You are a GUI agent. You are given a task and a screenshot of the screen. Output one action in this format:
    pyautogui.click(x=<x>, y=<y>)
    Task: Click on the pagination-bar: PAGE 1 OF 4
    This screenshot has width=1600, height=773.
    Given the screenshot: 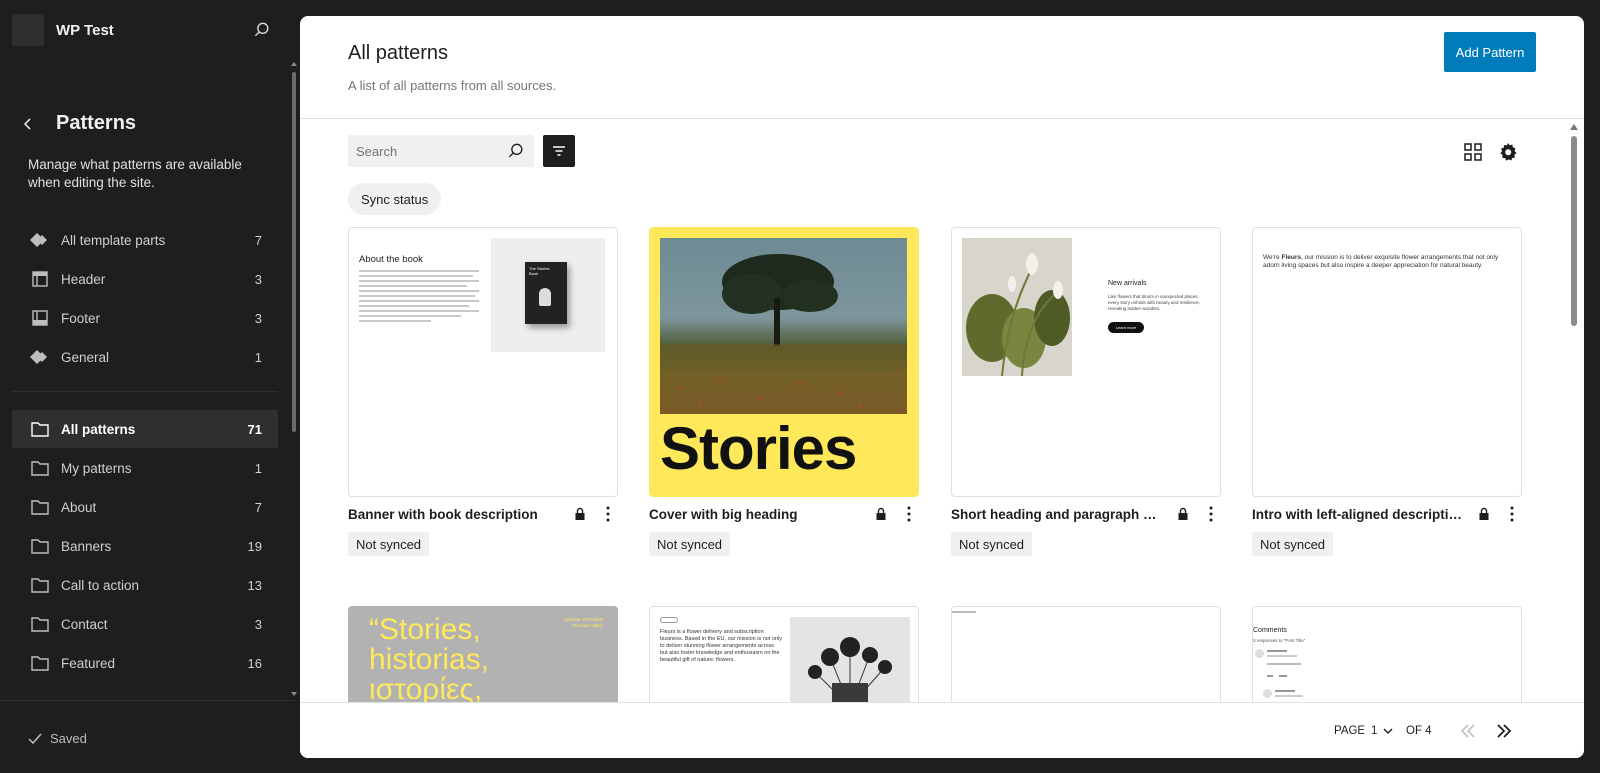 What is the action you would take?
    pyautogui.click(x=942, y=730)
    